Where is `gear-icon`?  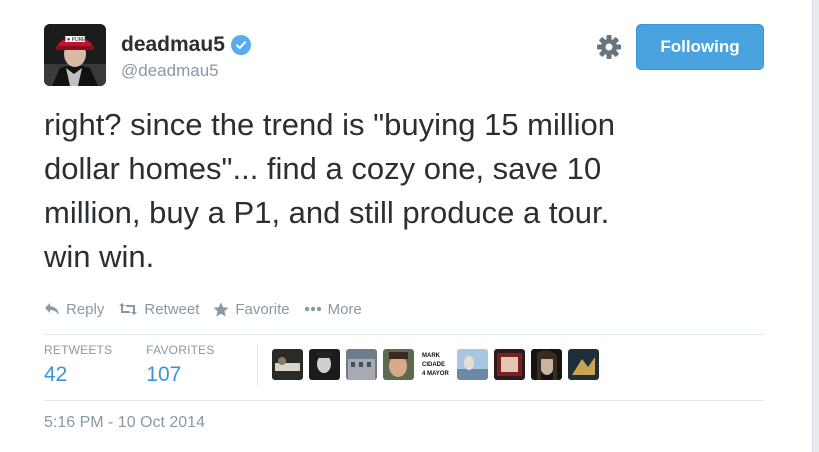
gear-icon is located at coordinates (609, 47).